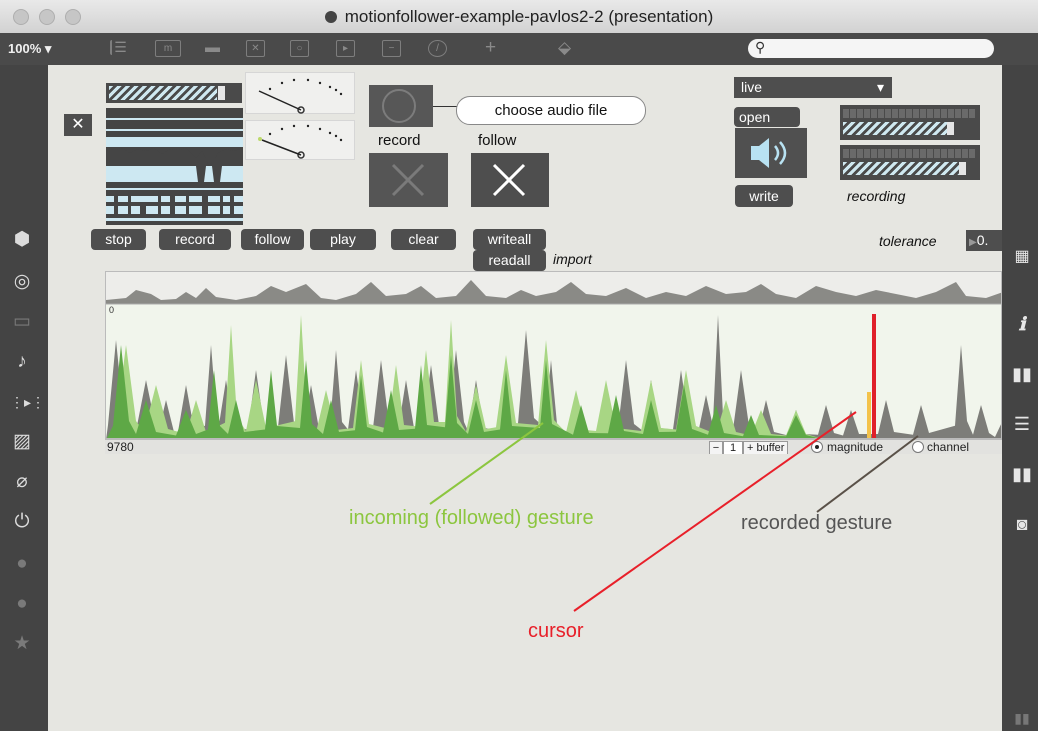  Describe the element at coordinates (1022, 718) in the screenshot. I see `panel-toggle-icon: ▮▮` at that location.